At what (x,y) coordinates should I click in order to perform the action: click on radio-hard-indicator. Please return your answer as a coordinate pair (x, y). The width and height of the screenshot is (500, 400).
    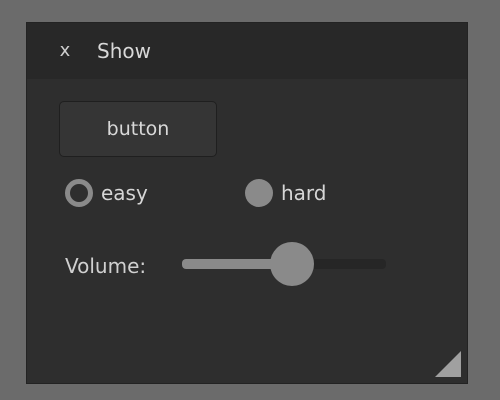
    Looking at the image, I should click on (259, 193).